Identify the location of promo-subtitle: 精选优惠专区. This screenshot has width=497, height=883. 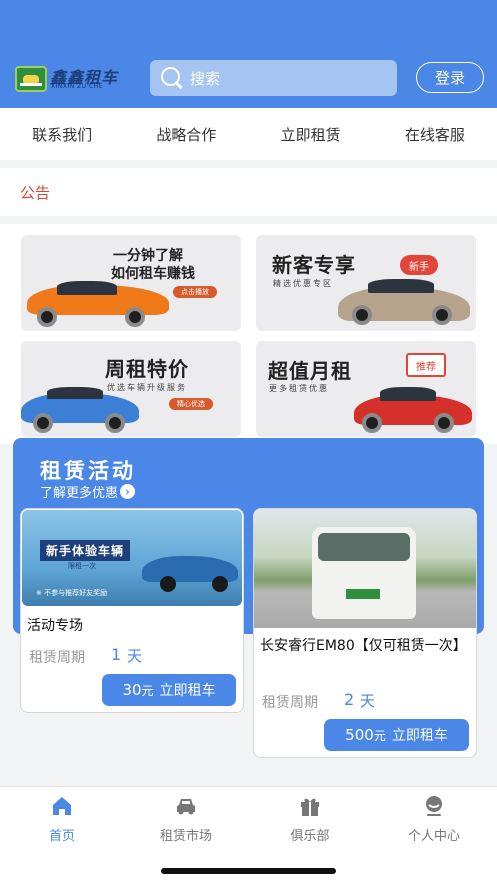
(303, 283).